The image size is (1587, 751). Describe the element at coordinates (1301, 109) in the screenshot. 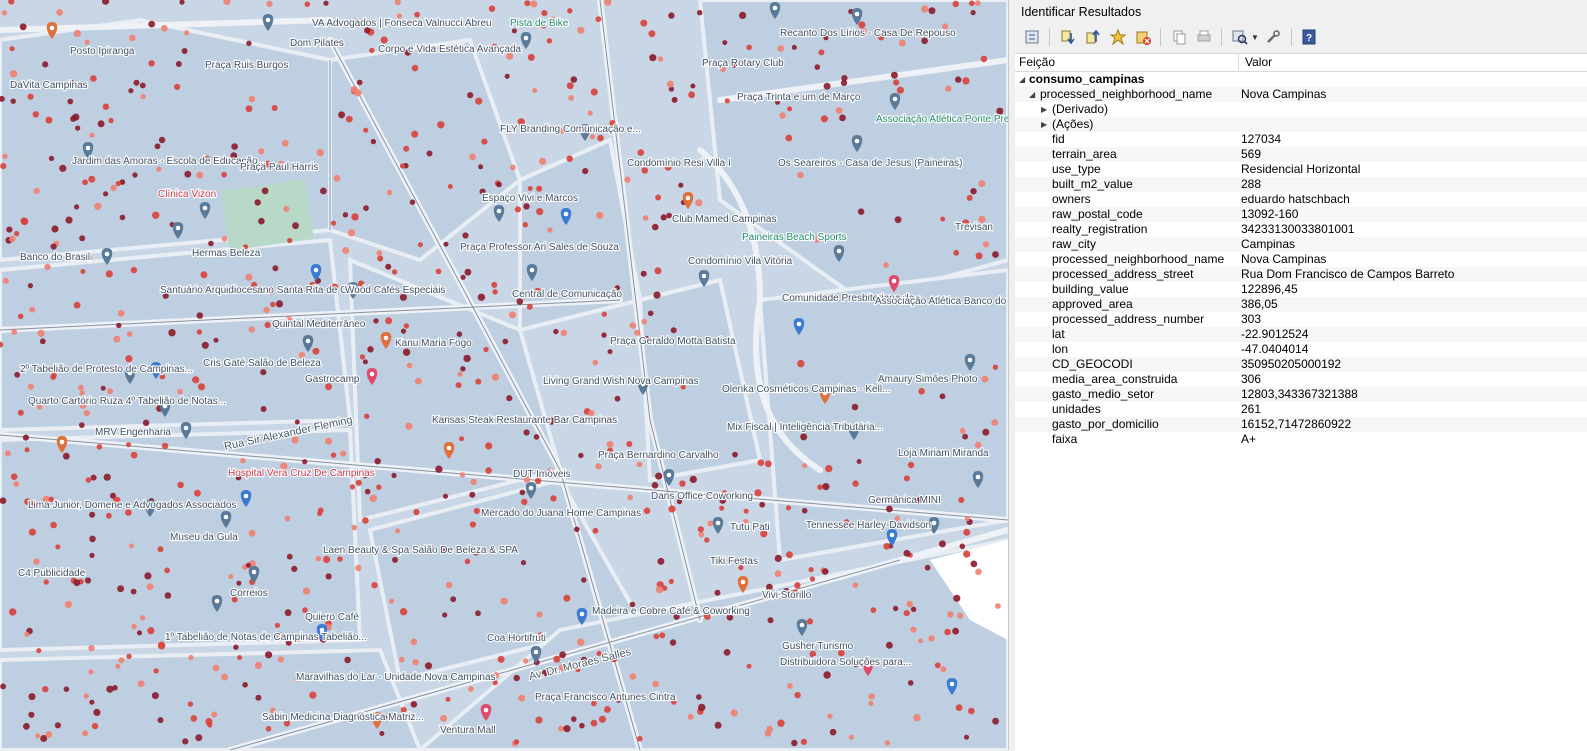

I see `group-row-derived: ▶ (Derivado)` at that location.